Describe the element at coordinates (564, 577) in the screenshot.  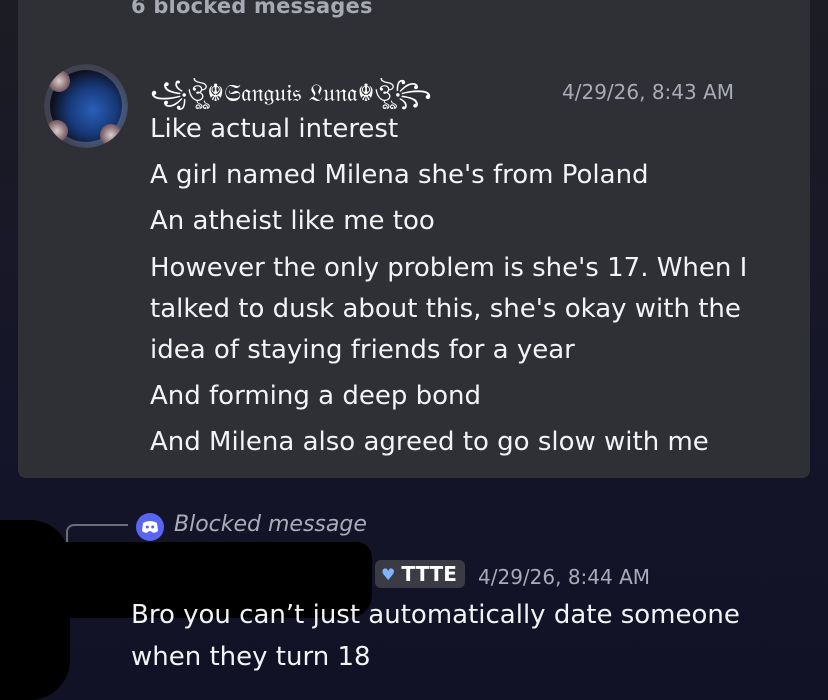
I see `reply-timestamp: 4/29/26, 8:44 AM` at that location.